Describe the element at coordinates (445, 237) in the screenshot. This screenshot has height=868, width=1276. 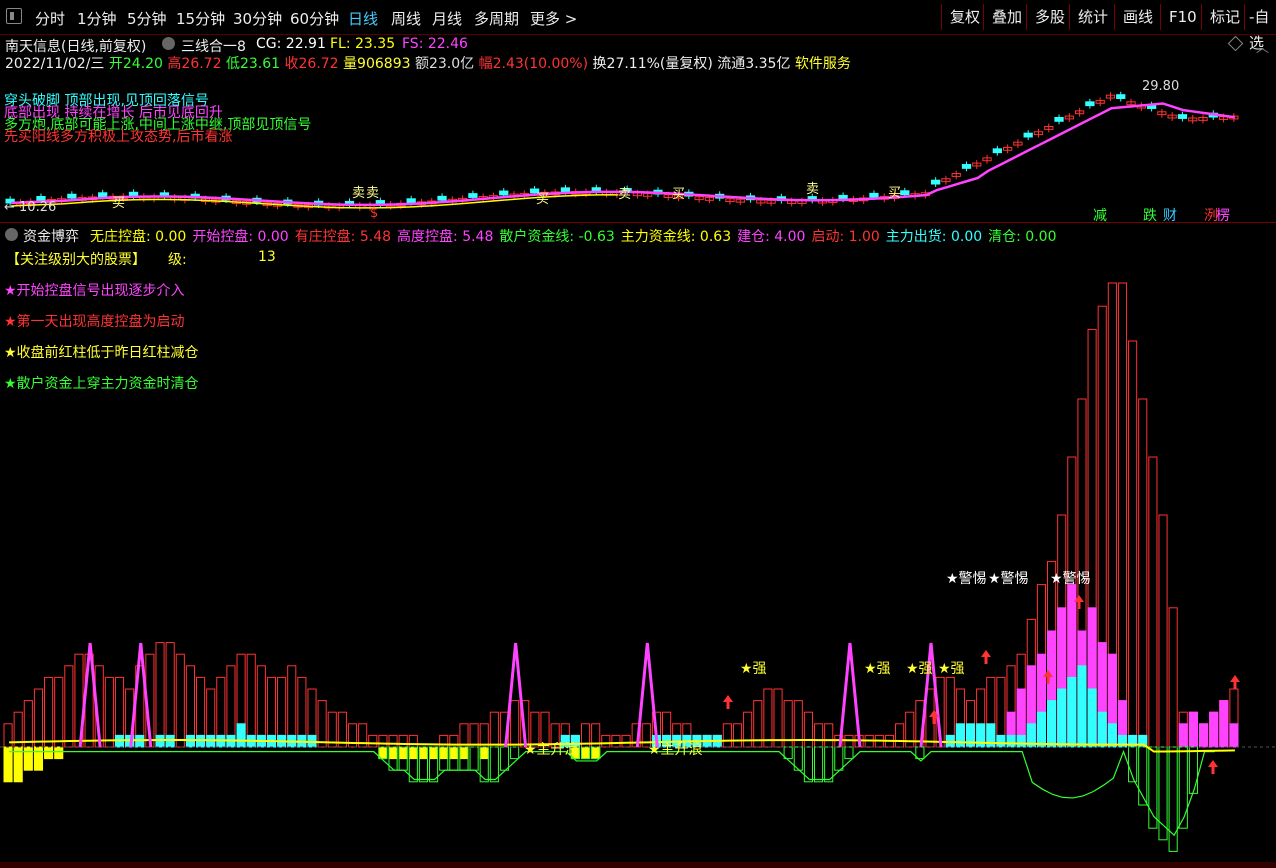
I see `indicator-field-3: 高度控盘: 5.48` at that location.